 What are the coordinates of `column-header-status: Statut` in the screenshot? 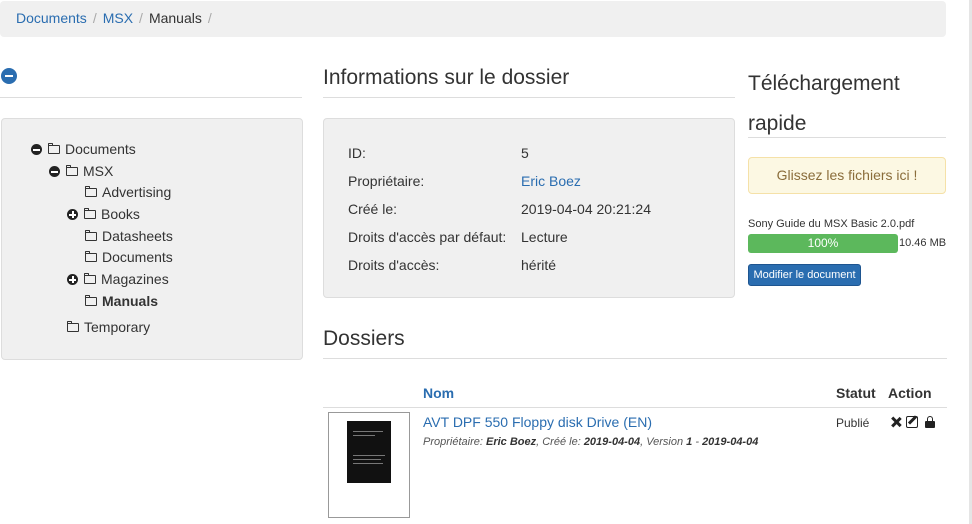 It's located at (856, 393).